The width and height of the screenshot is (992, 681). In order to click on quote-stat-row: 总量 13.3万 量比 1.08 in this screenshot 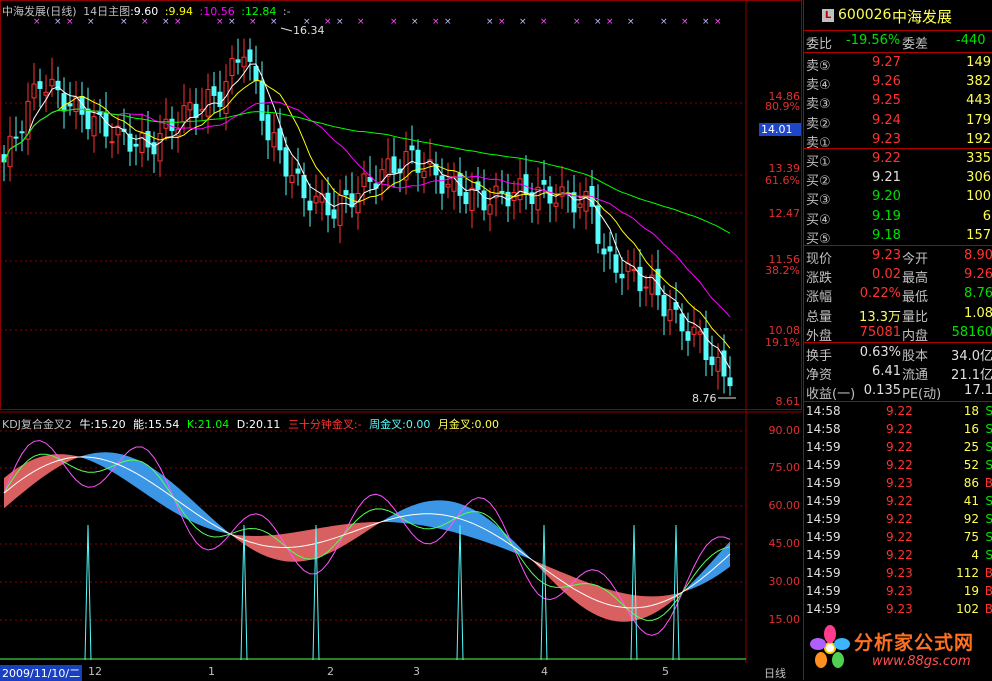, I will do `click(898, 315)`.